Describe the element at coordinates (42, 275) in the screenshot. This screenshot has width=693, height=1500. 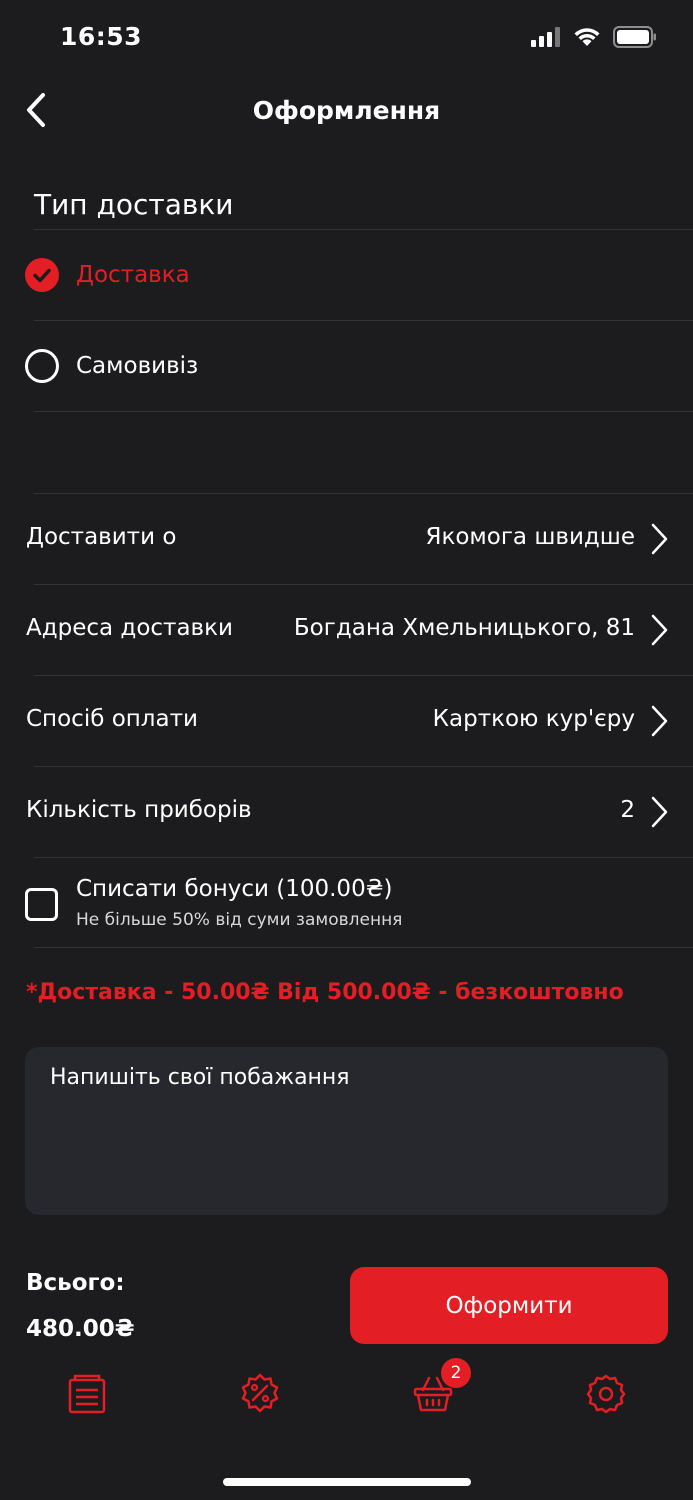
I see `radio-checked-icon` at that location.